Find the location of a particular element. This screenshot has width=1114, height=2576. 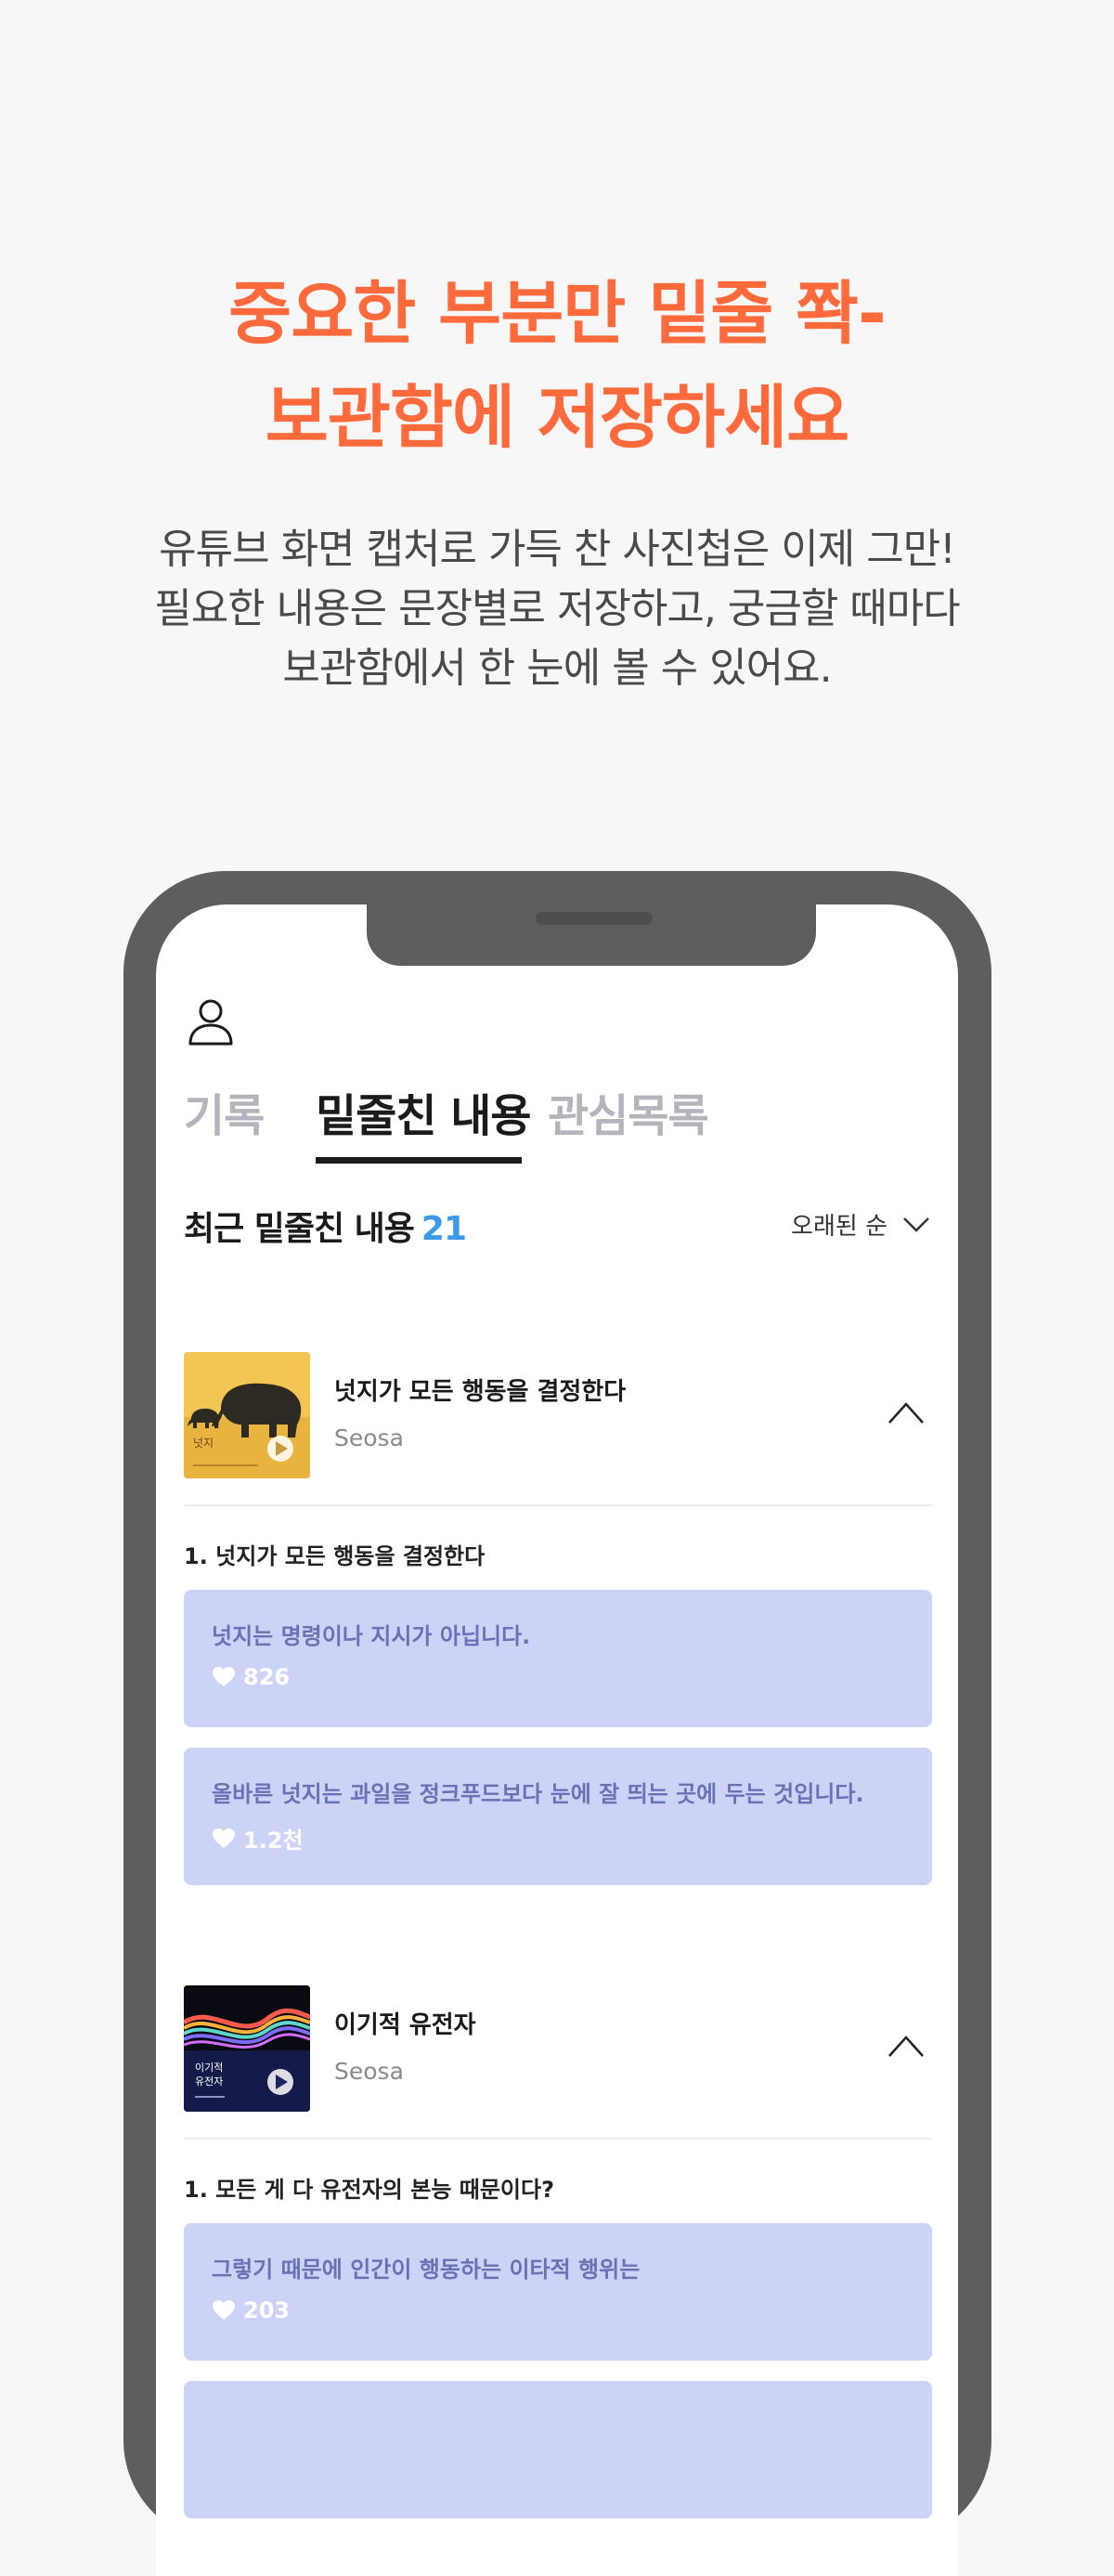

book-title: 이기적 유전자 is located at coordinates (405, 2023).